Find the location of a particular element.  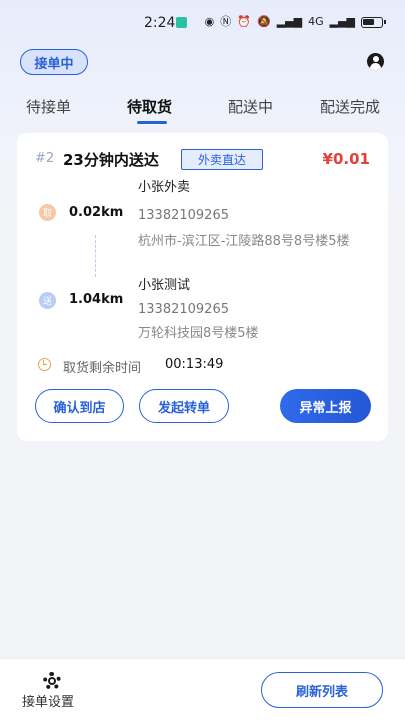

order-number: #2 is located at coordinates (45, 158).